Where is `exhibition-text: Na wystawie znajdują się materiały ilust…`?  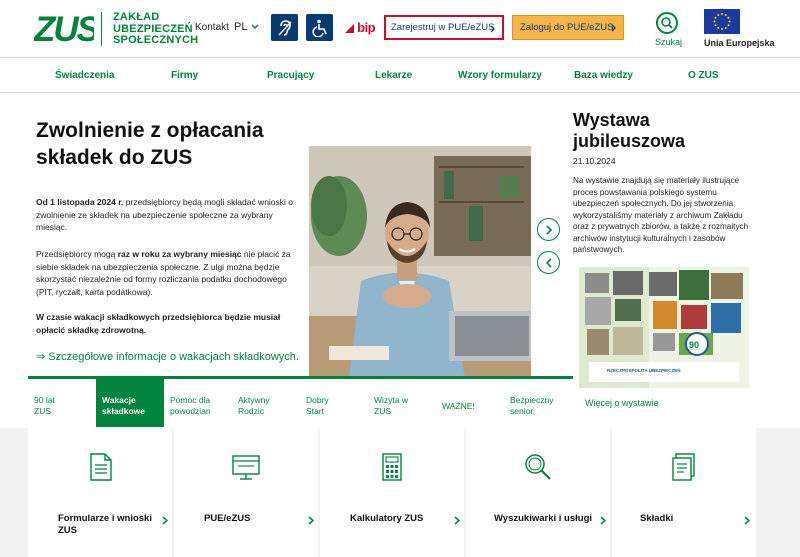
exhibition-text: Na wystawie znajdują się materiały ilust… is located at coordinates (661, 215).